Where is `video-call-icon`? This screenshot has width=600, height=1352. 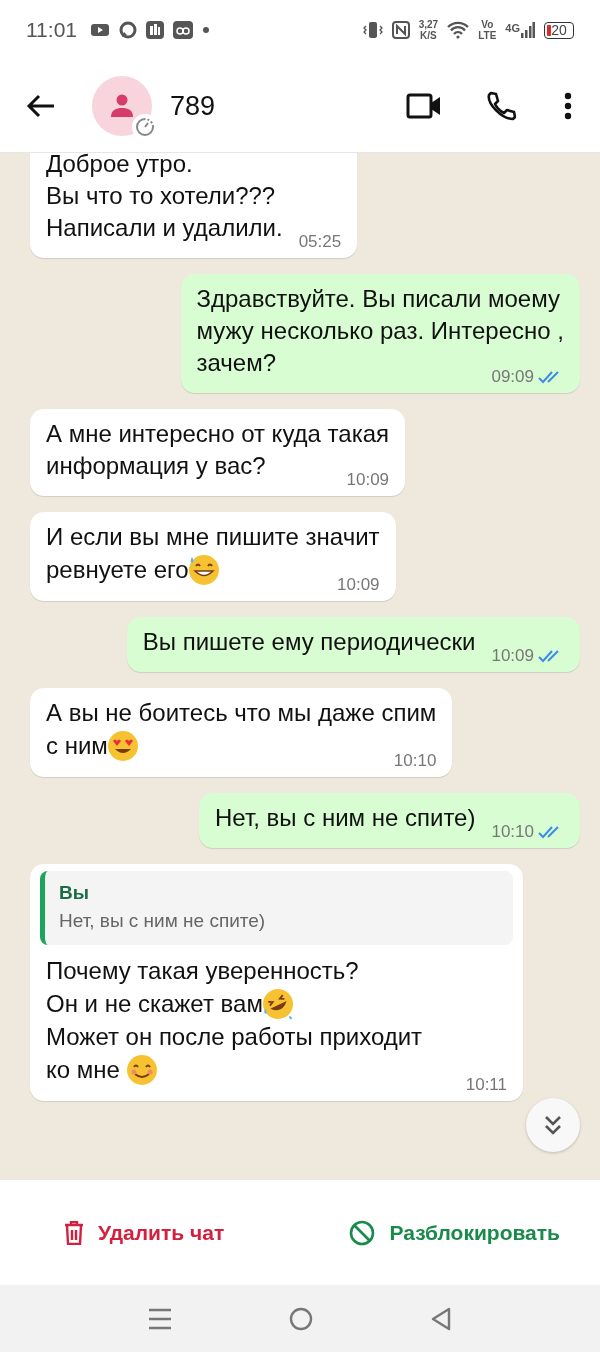 video-call-icon is located at coordinates (424, 106).